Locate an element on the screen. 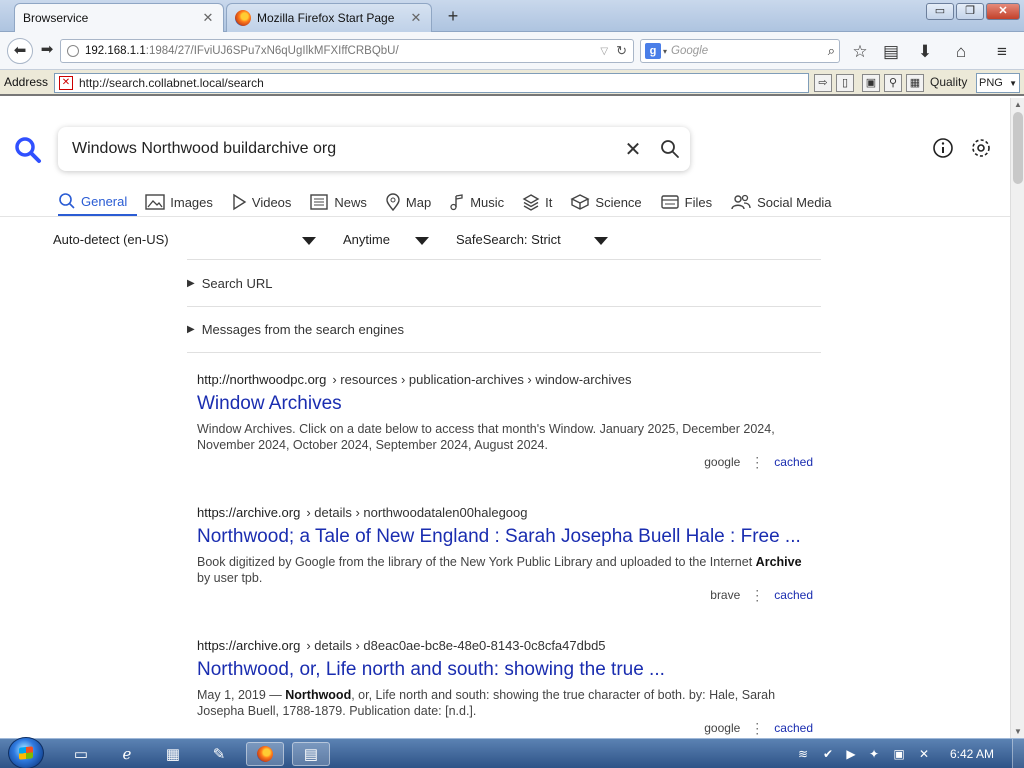  media-taskbar-icon: ▦ is located at coordinates (173, 754).